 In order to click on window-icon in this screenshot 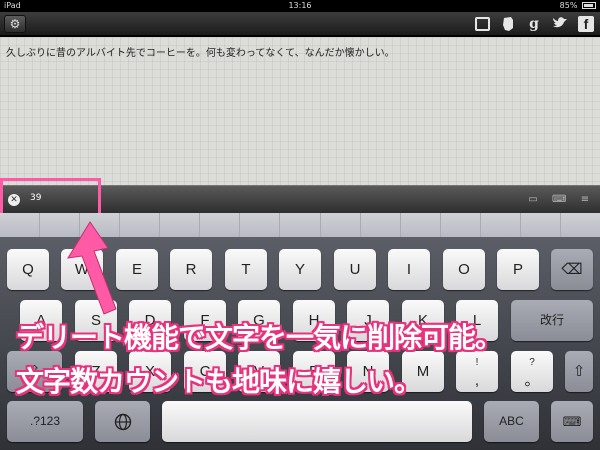, I will do `click(482, 24)`.